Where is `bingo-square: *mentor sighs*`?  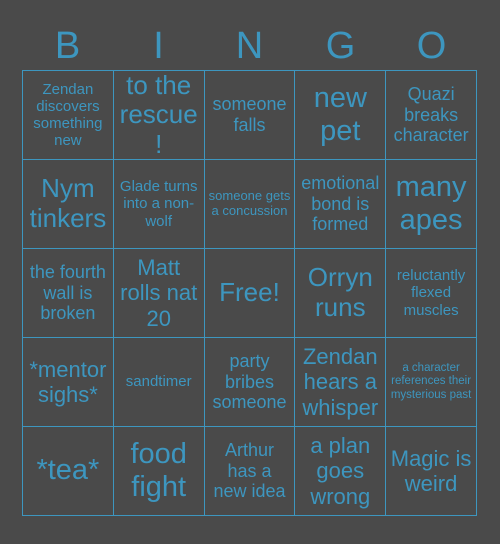 bingo-square: *mentor sighs* is located at coordinates (68, 382).